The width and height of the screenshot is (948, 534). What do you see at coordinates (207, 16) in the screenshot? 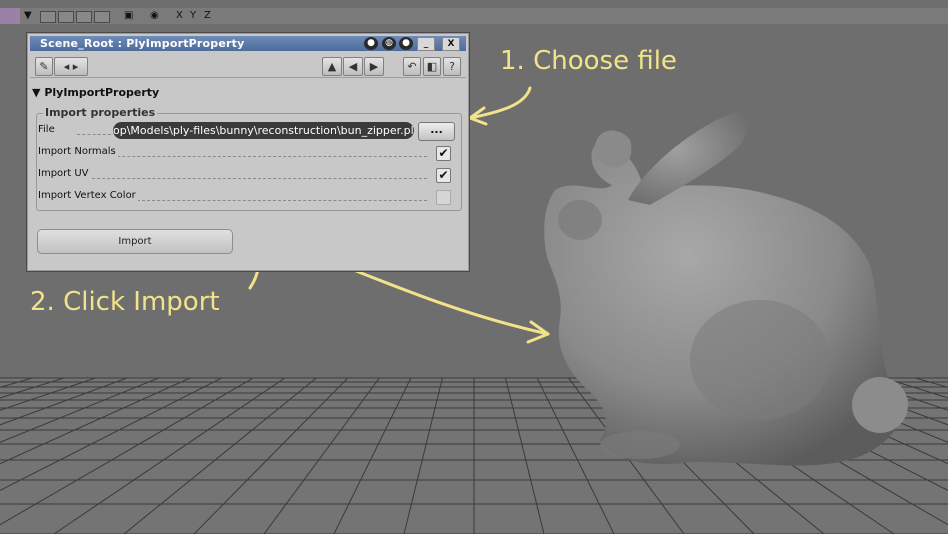
I see `axis-z: Z` at bounding box center [207, 16].